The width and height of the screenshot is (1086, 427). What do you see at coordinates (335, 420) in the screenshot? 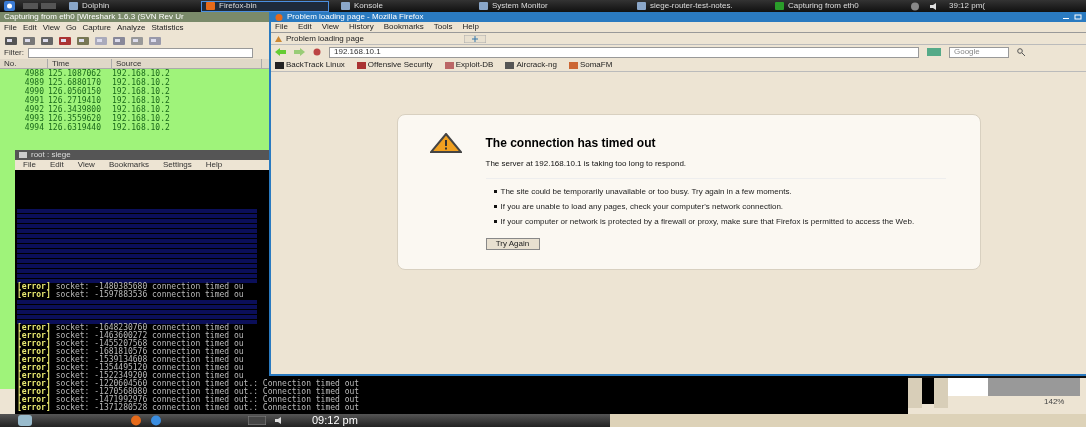
I see `clock: 09:12 pm` at bounding box center [335, 420].